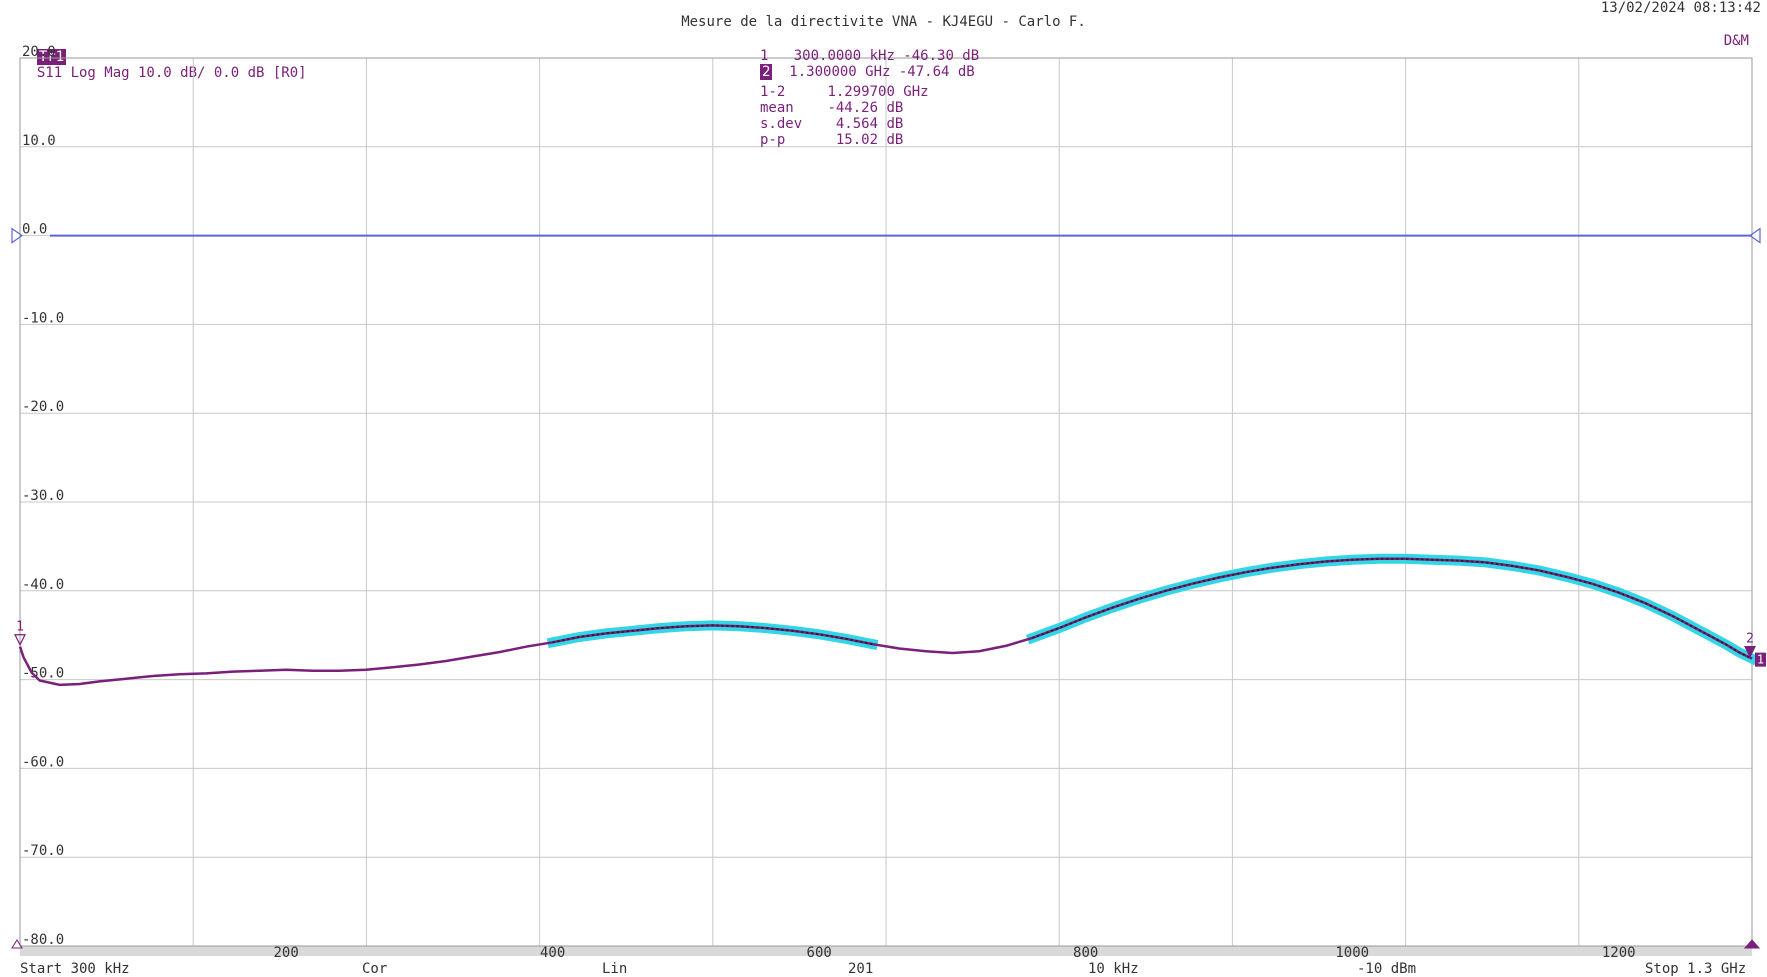 This screenshot has height=977, width=1767. I want to click on pp-value: 15.02 dB, so click(869, 140).